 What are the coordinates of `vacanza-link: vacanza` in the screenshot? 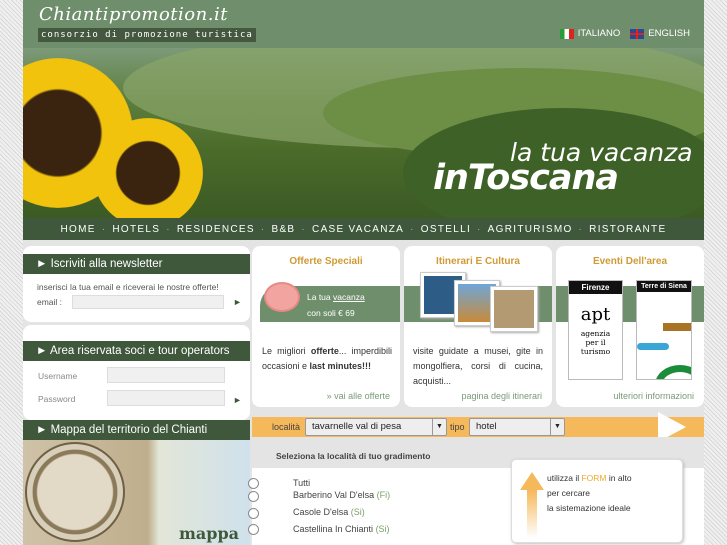 It's located at (349, 297).